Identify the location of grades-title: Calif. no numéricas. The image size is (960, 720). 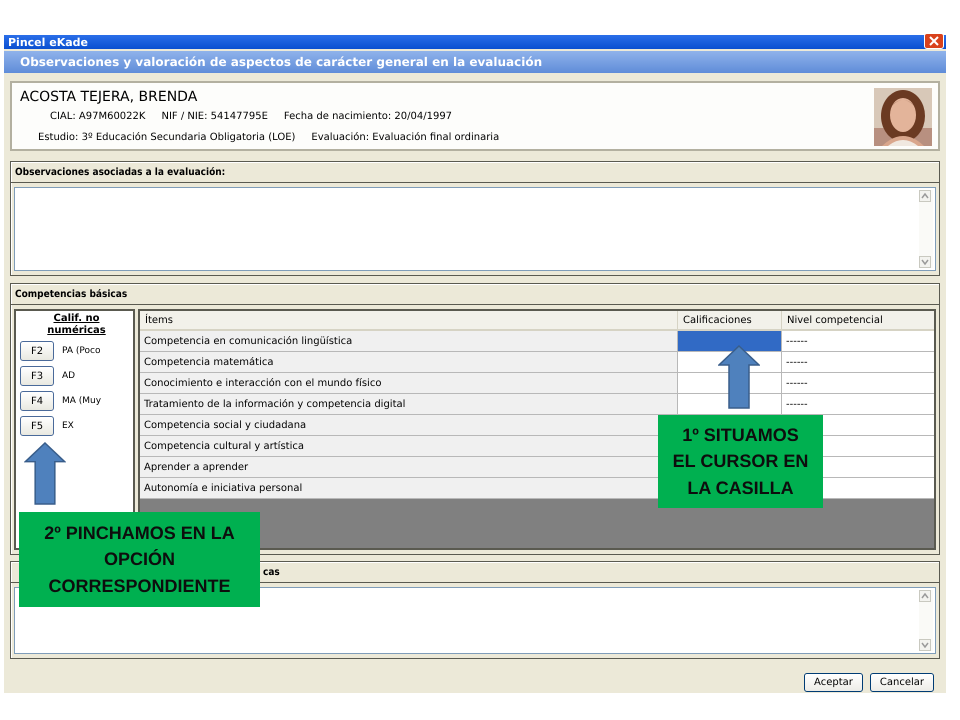
(76, 325).